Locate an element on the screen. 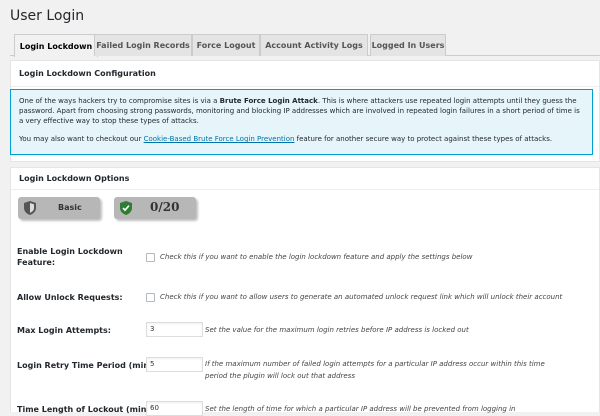 The image size is (600, 416). security-level-badge: Basic is located at coordinates (59, 208).